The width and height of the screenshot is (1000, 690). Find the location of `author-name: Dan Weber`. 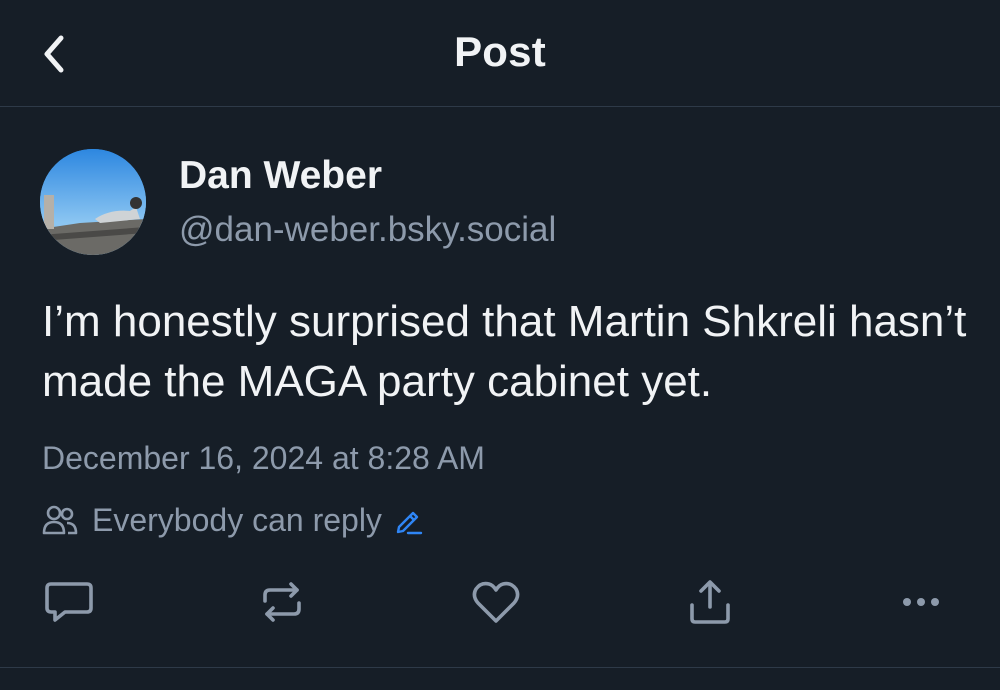

author-name: Dan Weber is located at coordinates (280, 176).